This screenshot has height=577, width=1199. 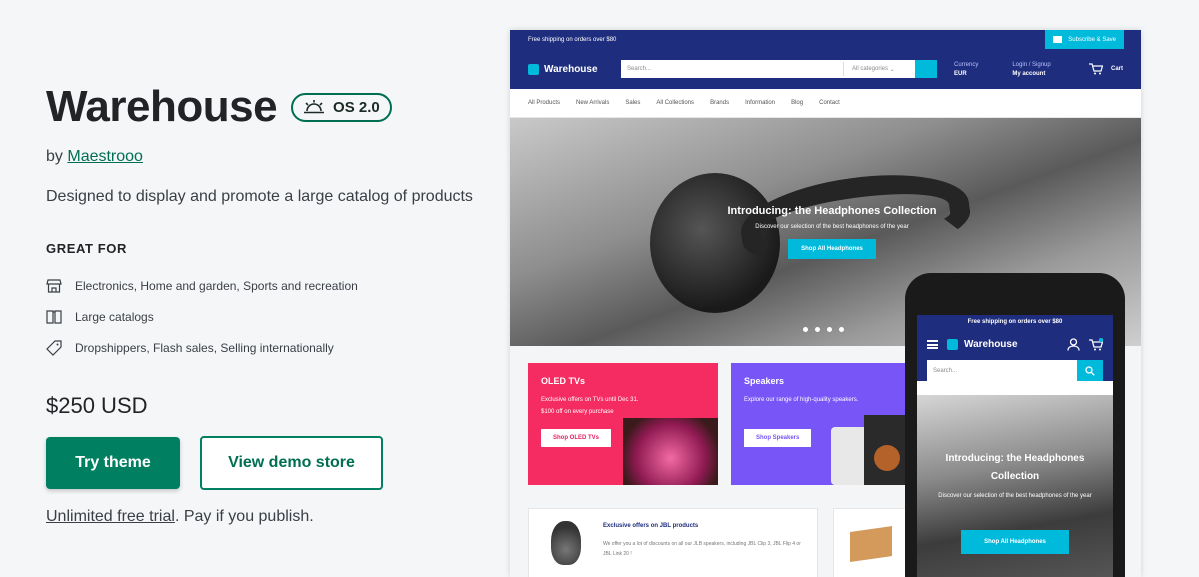 What do you see at coordinates (779, 69) in the screenshot?
I see `store-search: Search... All categories ⌄` at bounding box center [779, 69].